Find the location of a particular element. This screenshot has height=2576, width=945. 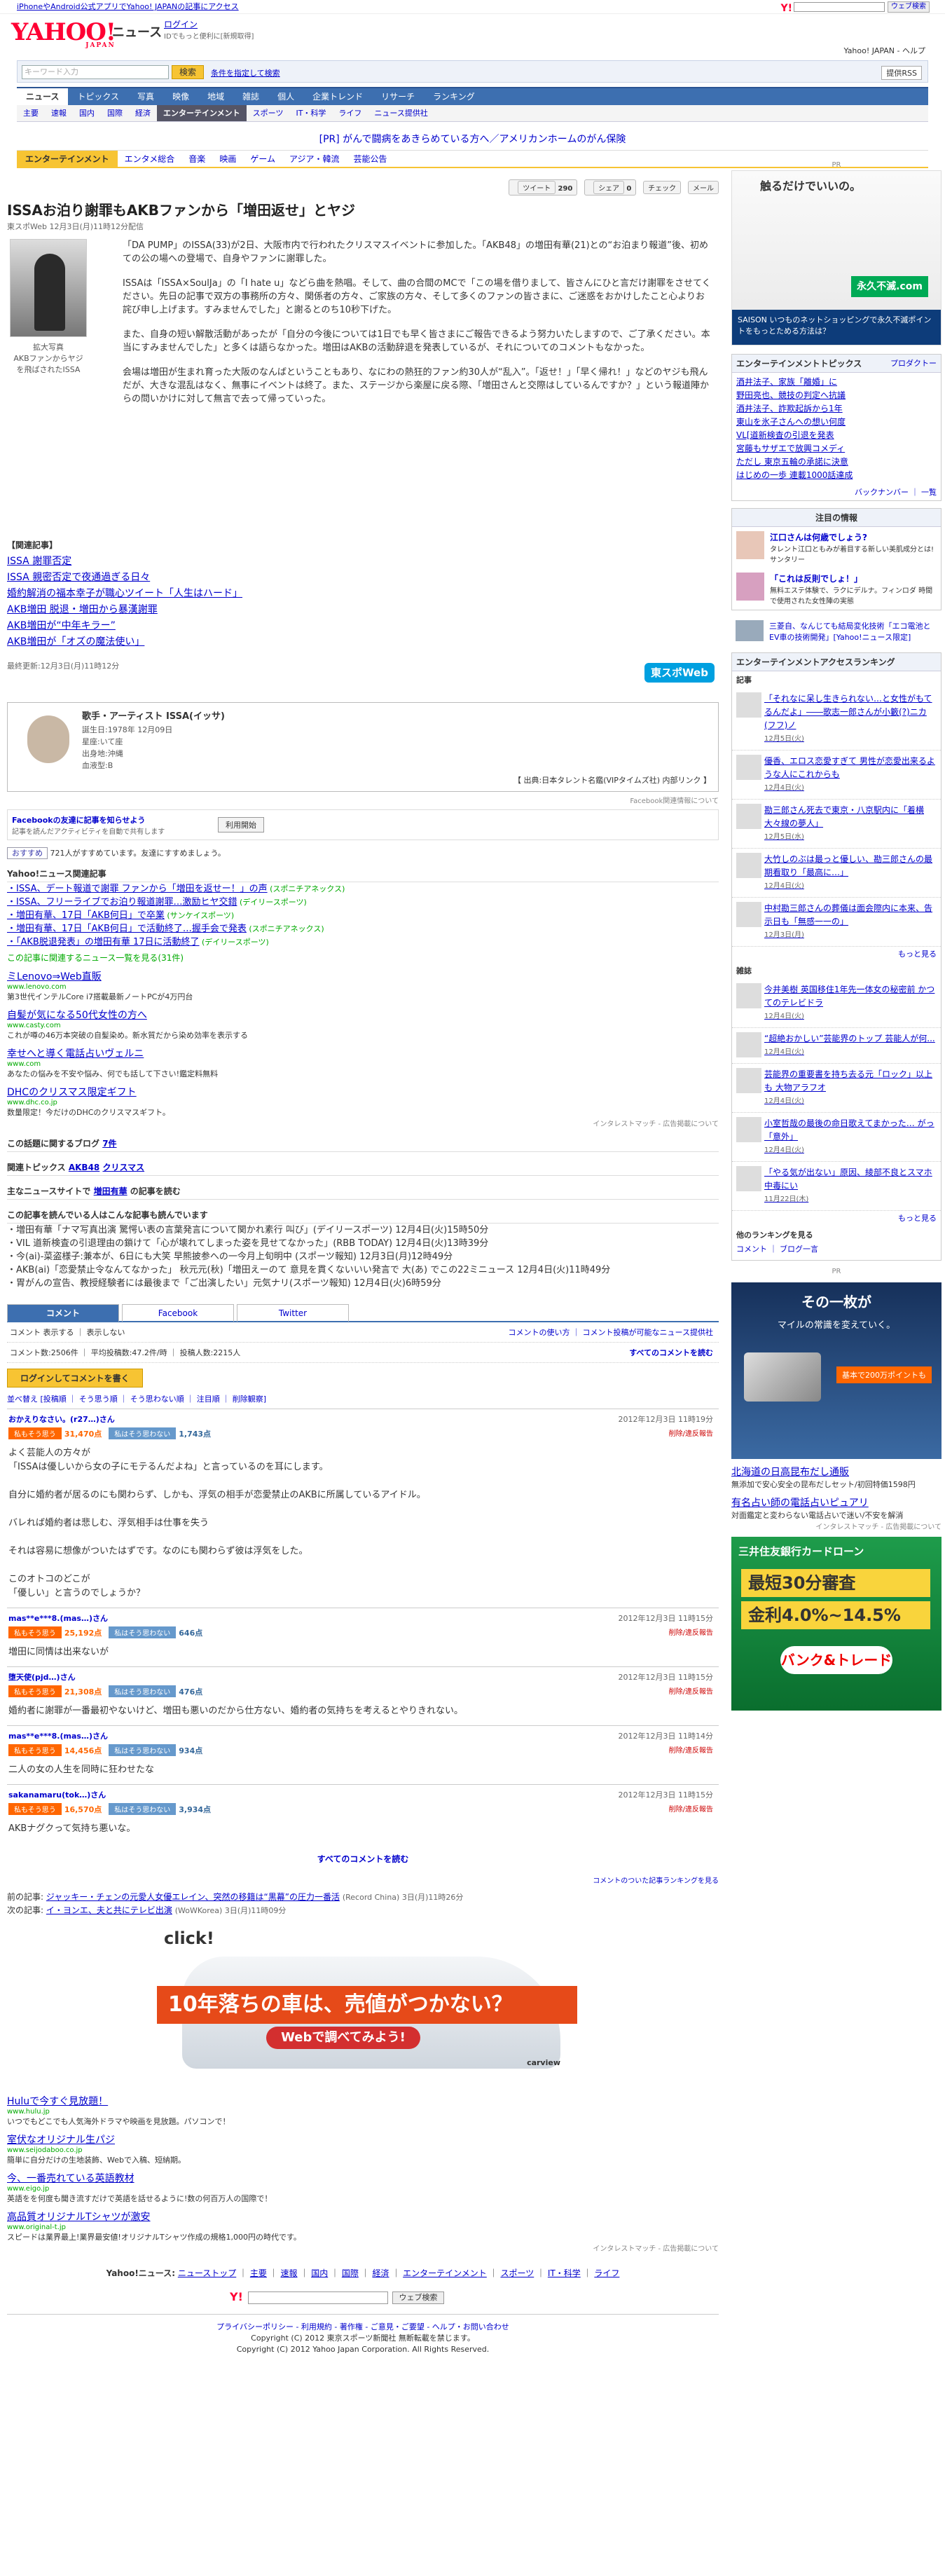

fb-share-button: シェア 0 is located at coordinates (610, 187).